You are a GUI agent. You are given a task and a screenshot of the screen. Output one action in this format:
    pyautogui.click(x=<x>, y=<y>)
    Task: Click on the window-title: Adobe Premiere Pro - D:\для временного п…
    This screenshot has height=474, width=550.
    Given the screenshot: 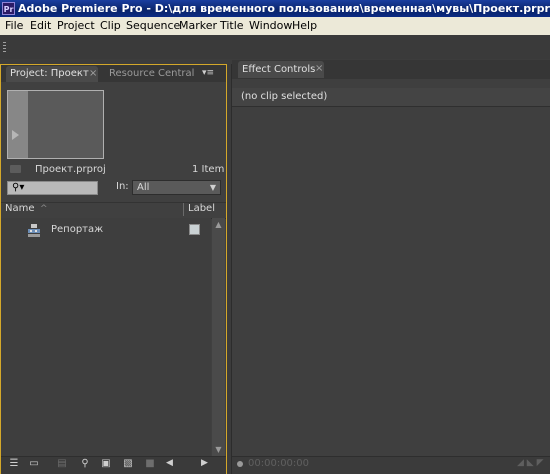 What is the action you would take?
    pyautogui.click(x=284, y=8)
    